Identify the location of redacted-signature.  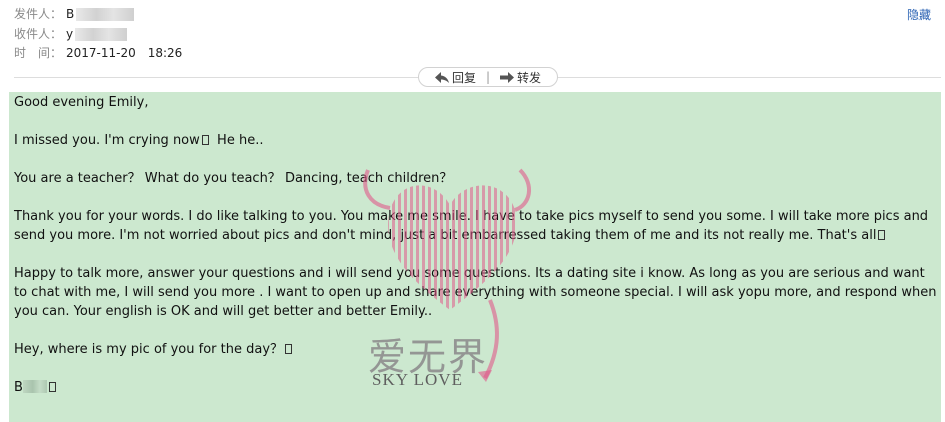
(34, 386).